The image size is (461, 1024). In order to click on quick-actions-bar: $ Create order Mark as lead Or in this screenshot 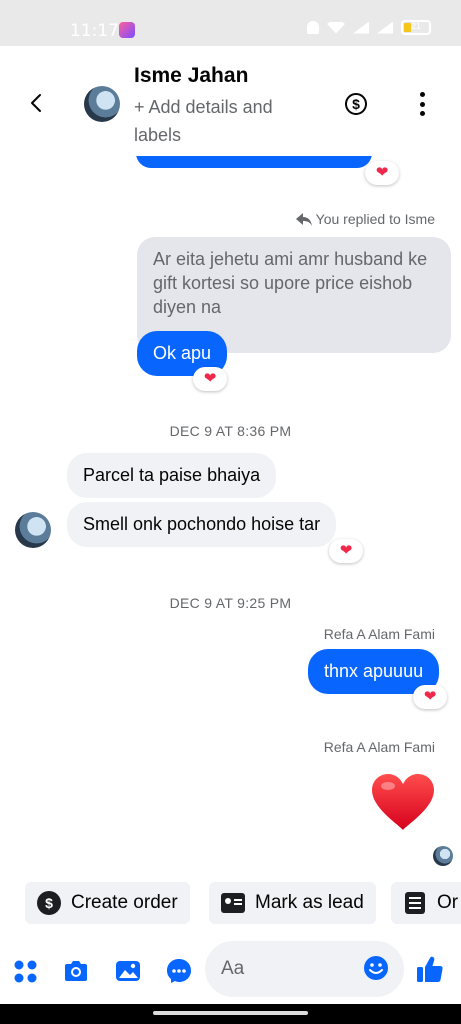, I will do `click(230, 905)`.